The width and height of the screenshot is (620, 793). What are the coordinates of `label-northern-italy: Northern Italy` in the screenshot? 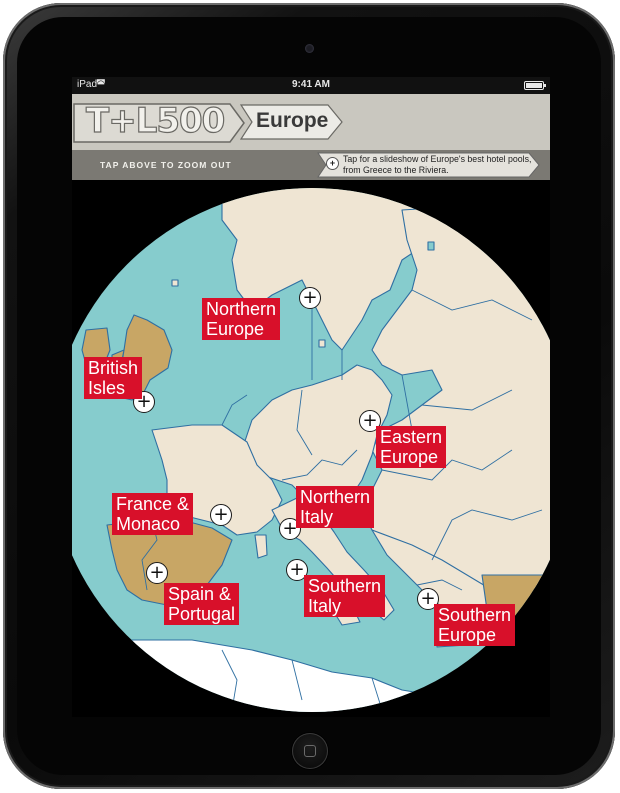 It's located at (335, 507).